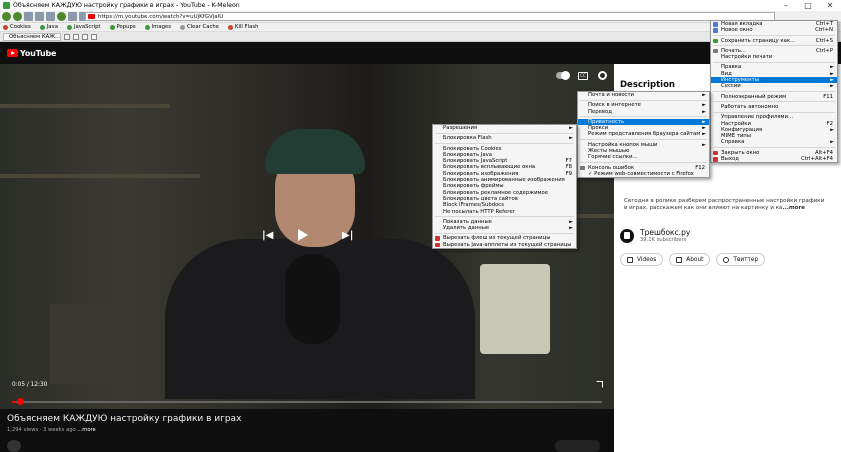 This screenshot has height=452, width=841. I want to click on menu-item-label: Новая вкладка, so click(742, 24).